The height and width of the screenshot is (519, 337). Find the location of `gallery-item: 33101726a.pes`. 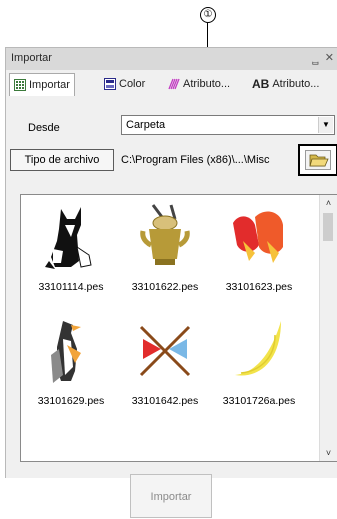

gallery-item: 33101726a.pes is located at coordinates (259, 363).